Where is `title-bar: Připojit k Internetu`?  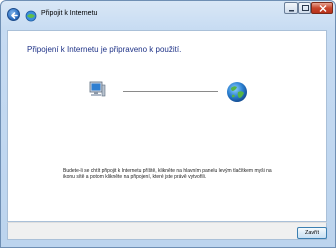
title-bar: Připojit k Internetu is located at coordinates (168, 15).